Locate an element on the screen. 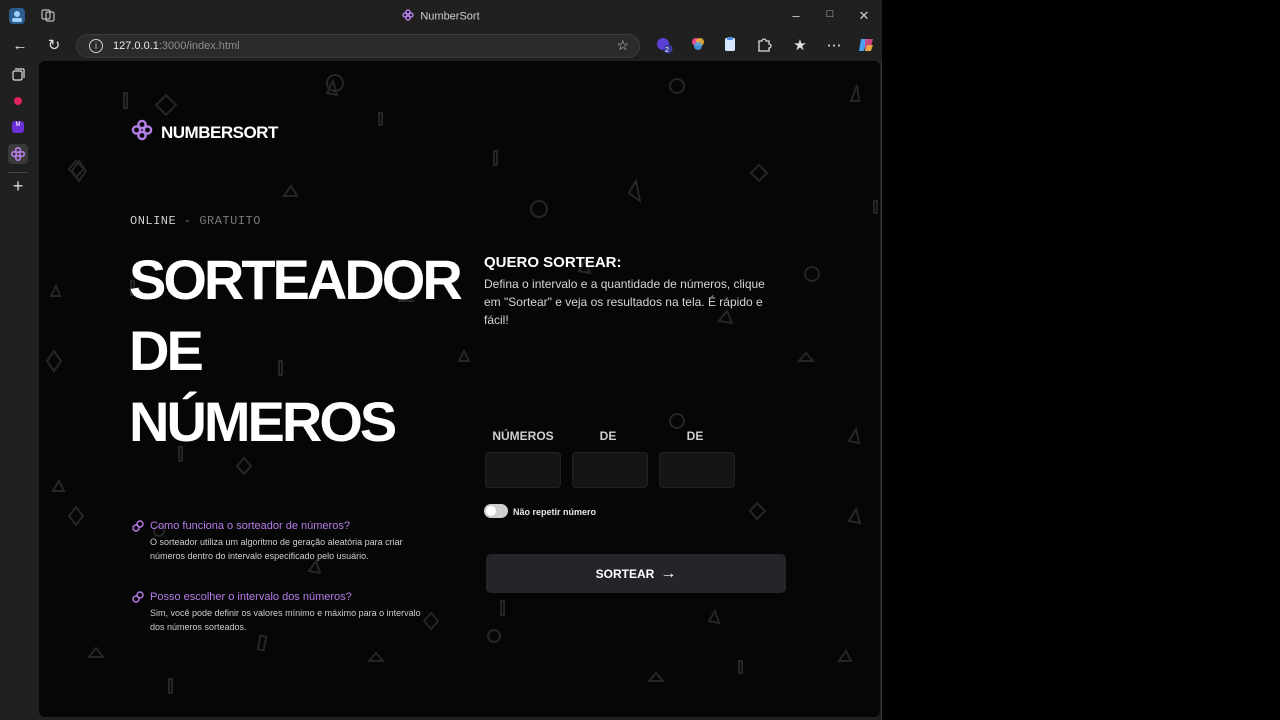 Image resolution: width=1280 pixels, height=720 pixels. faq-question-text: Como funciona o sorteador de números? is located at coordinates (250, 526).